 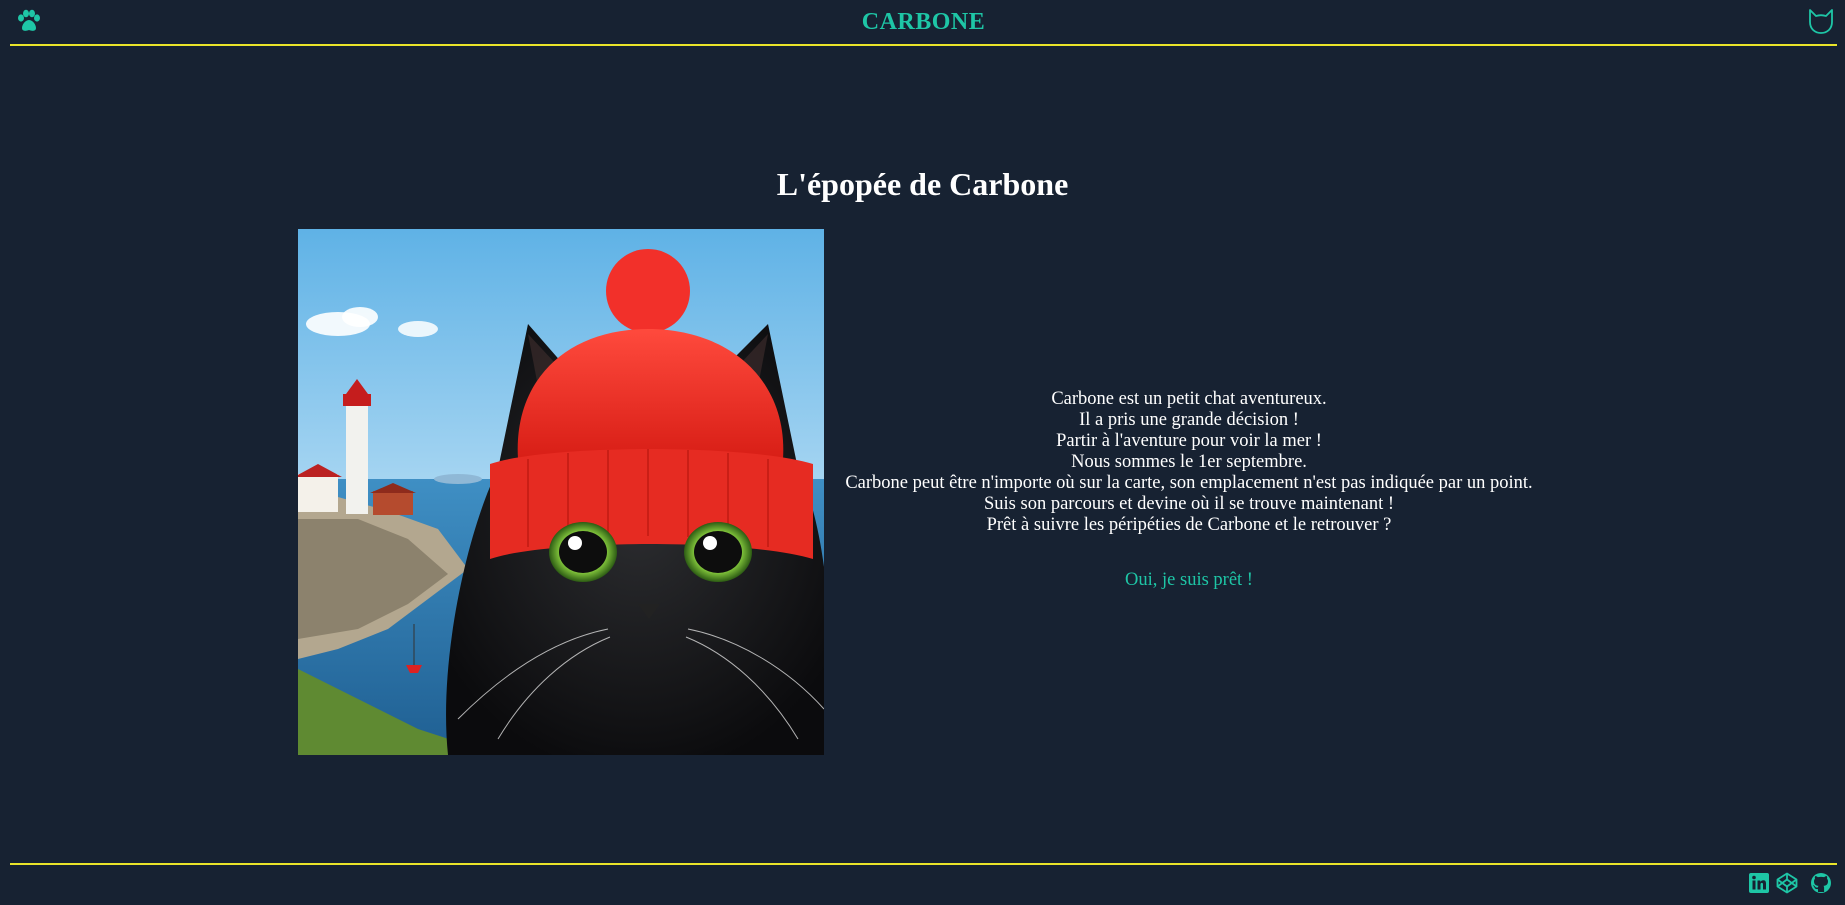 I want to click on github-icon, so click(x=1821, y=883).